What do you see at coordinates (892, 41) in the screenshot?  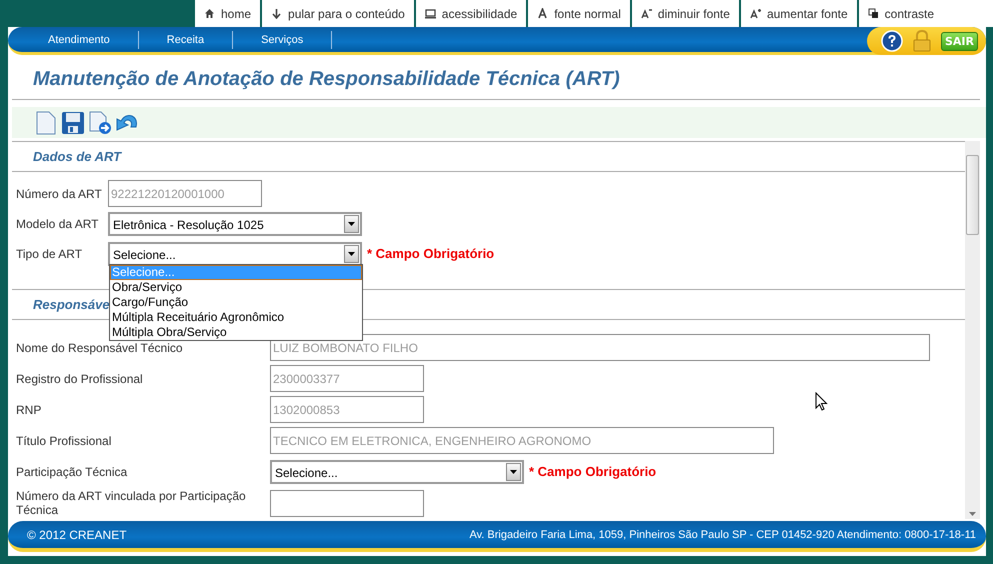 I see `help-icon` at bounding box center [892, 41].